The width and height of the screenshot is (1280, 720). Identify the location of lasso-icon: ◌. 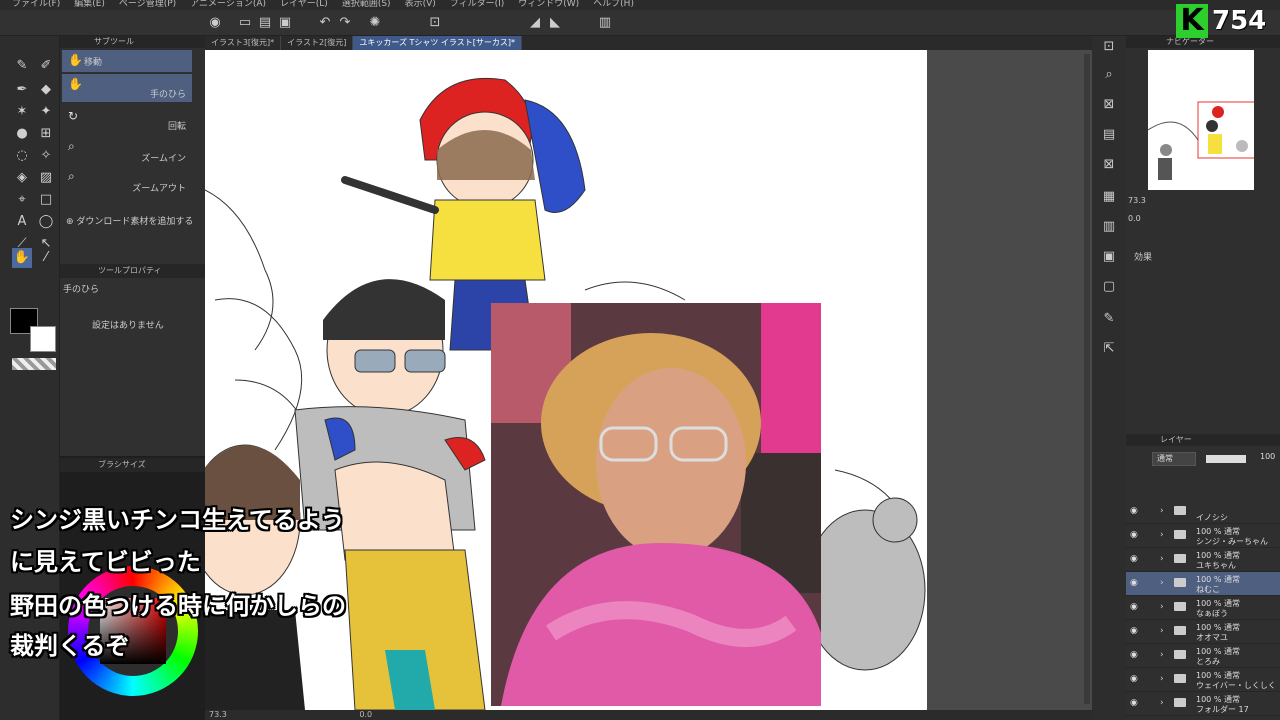
(22, 156).